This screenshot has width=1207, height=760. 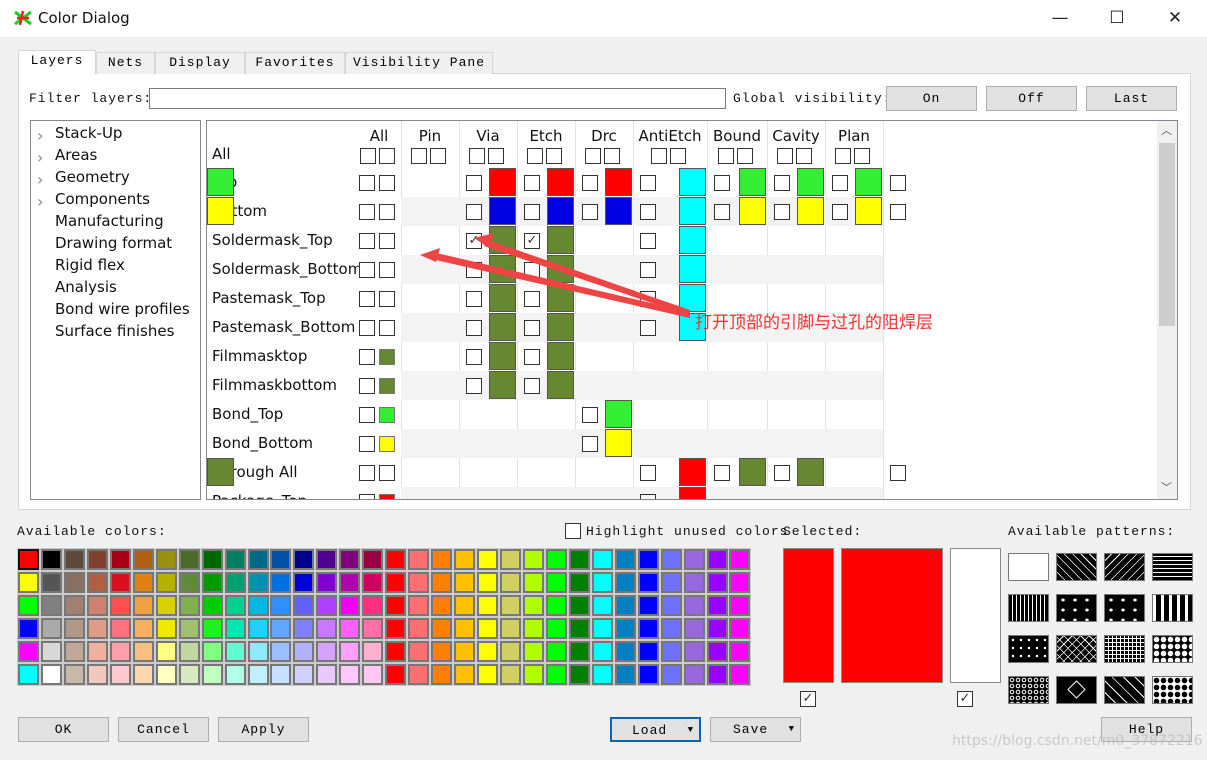 I want to click on tab-nets: Nets, so click(x=125, y=63).